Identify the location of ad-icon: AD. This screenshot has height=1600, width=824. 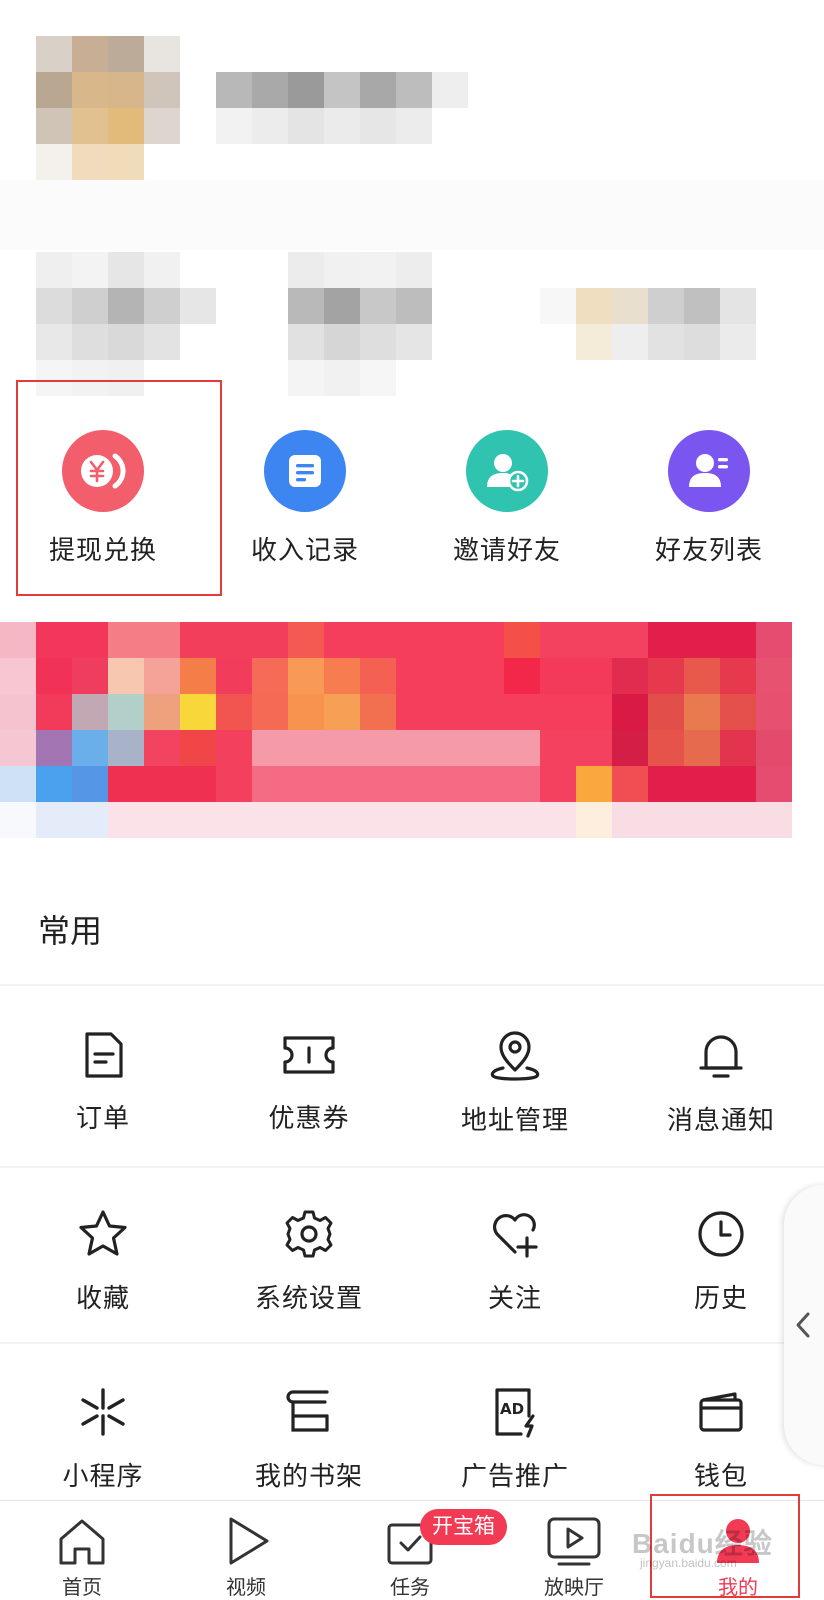
(515, 1413).